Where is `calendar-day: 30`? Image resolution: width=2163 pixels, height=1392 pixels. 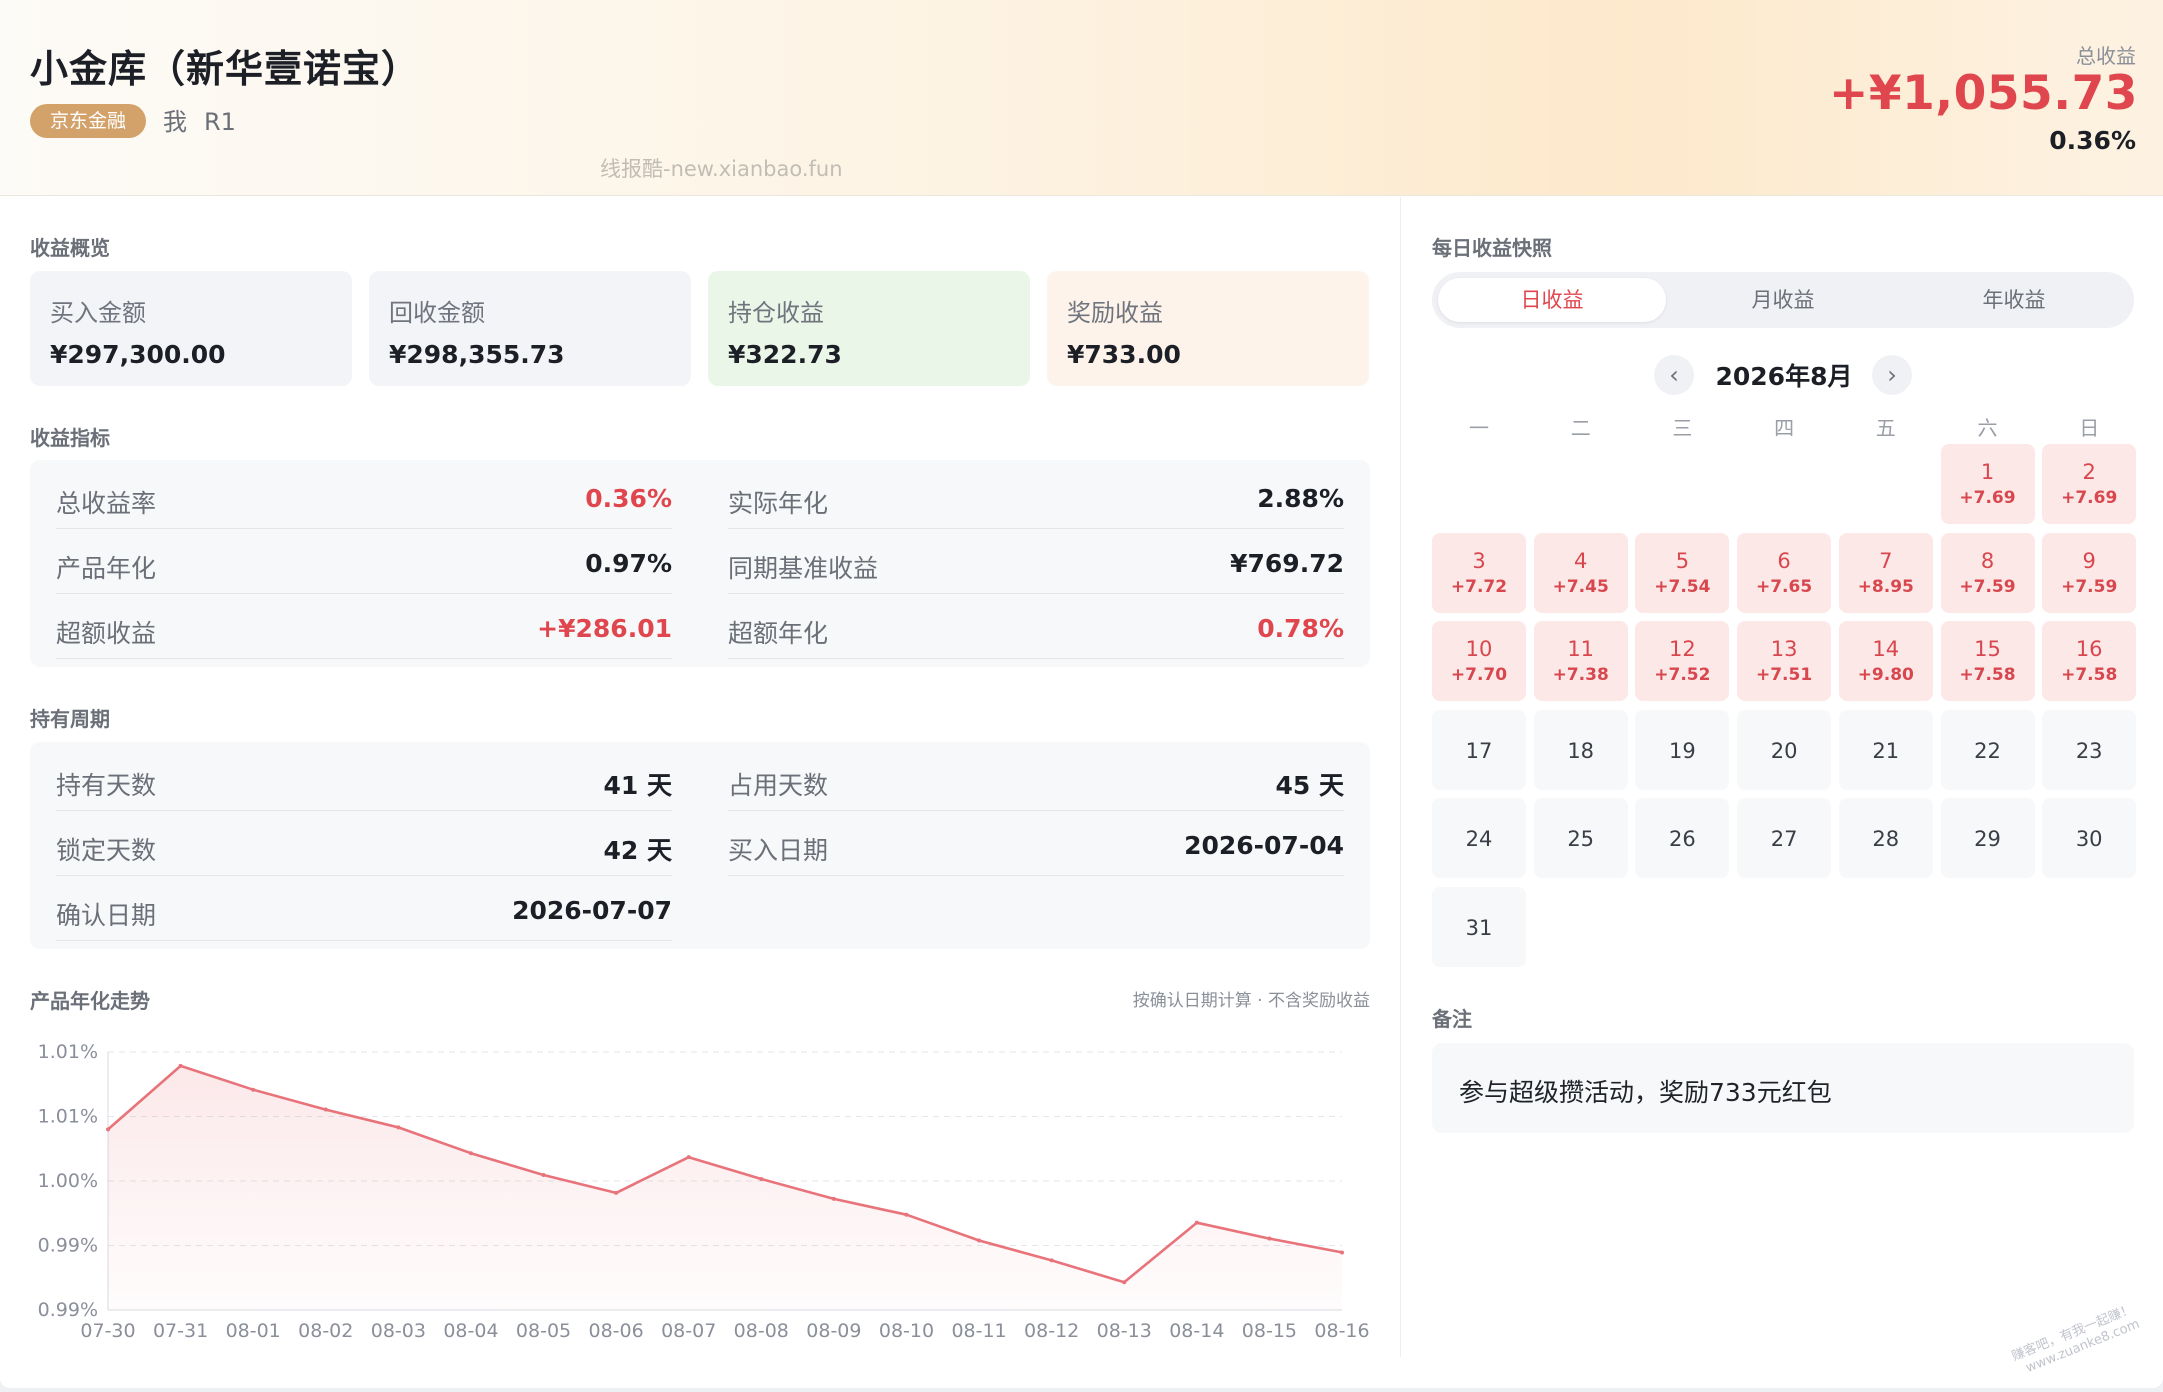 calendar-day: 30 is located at coordinates (2089, 838).